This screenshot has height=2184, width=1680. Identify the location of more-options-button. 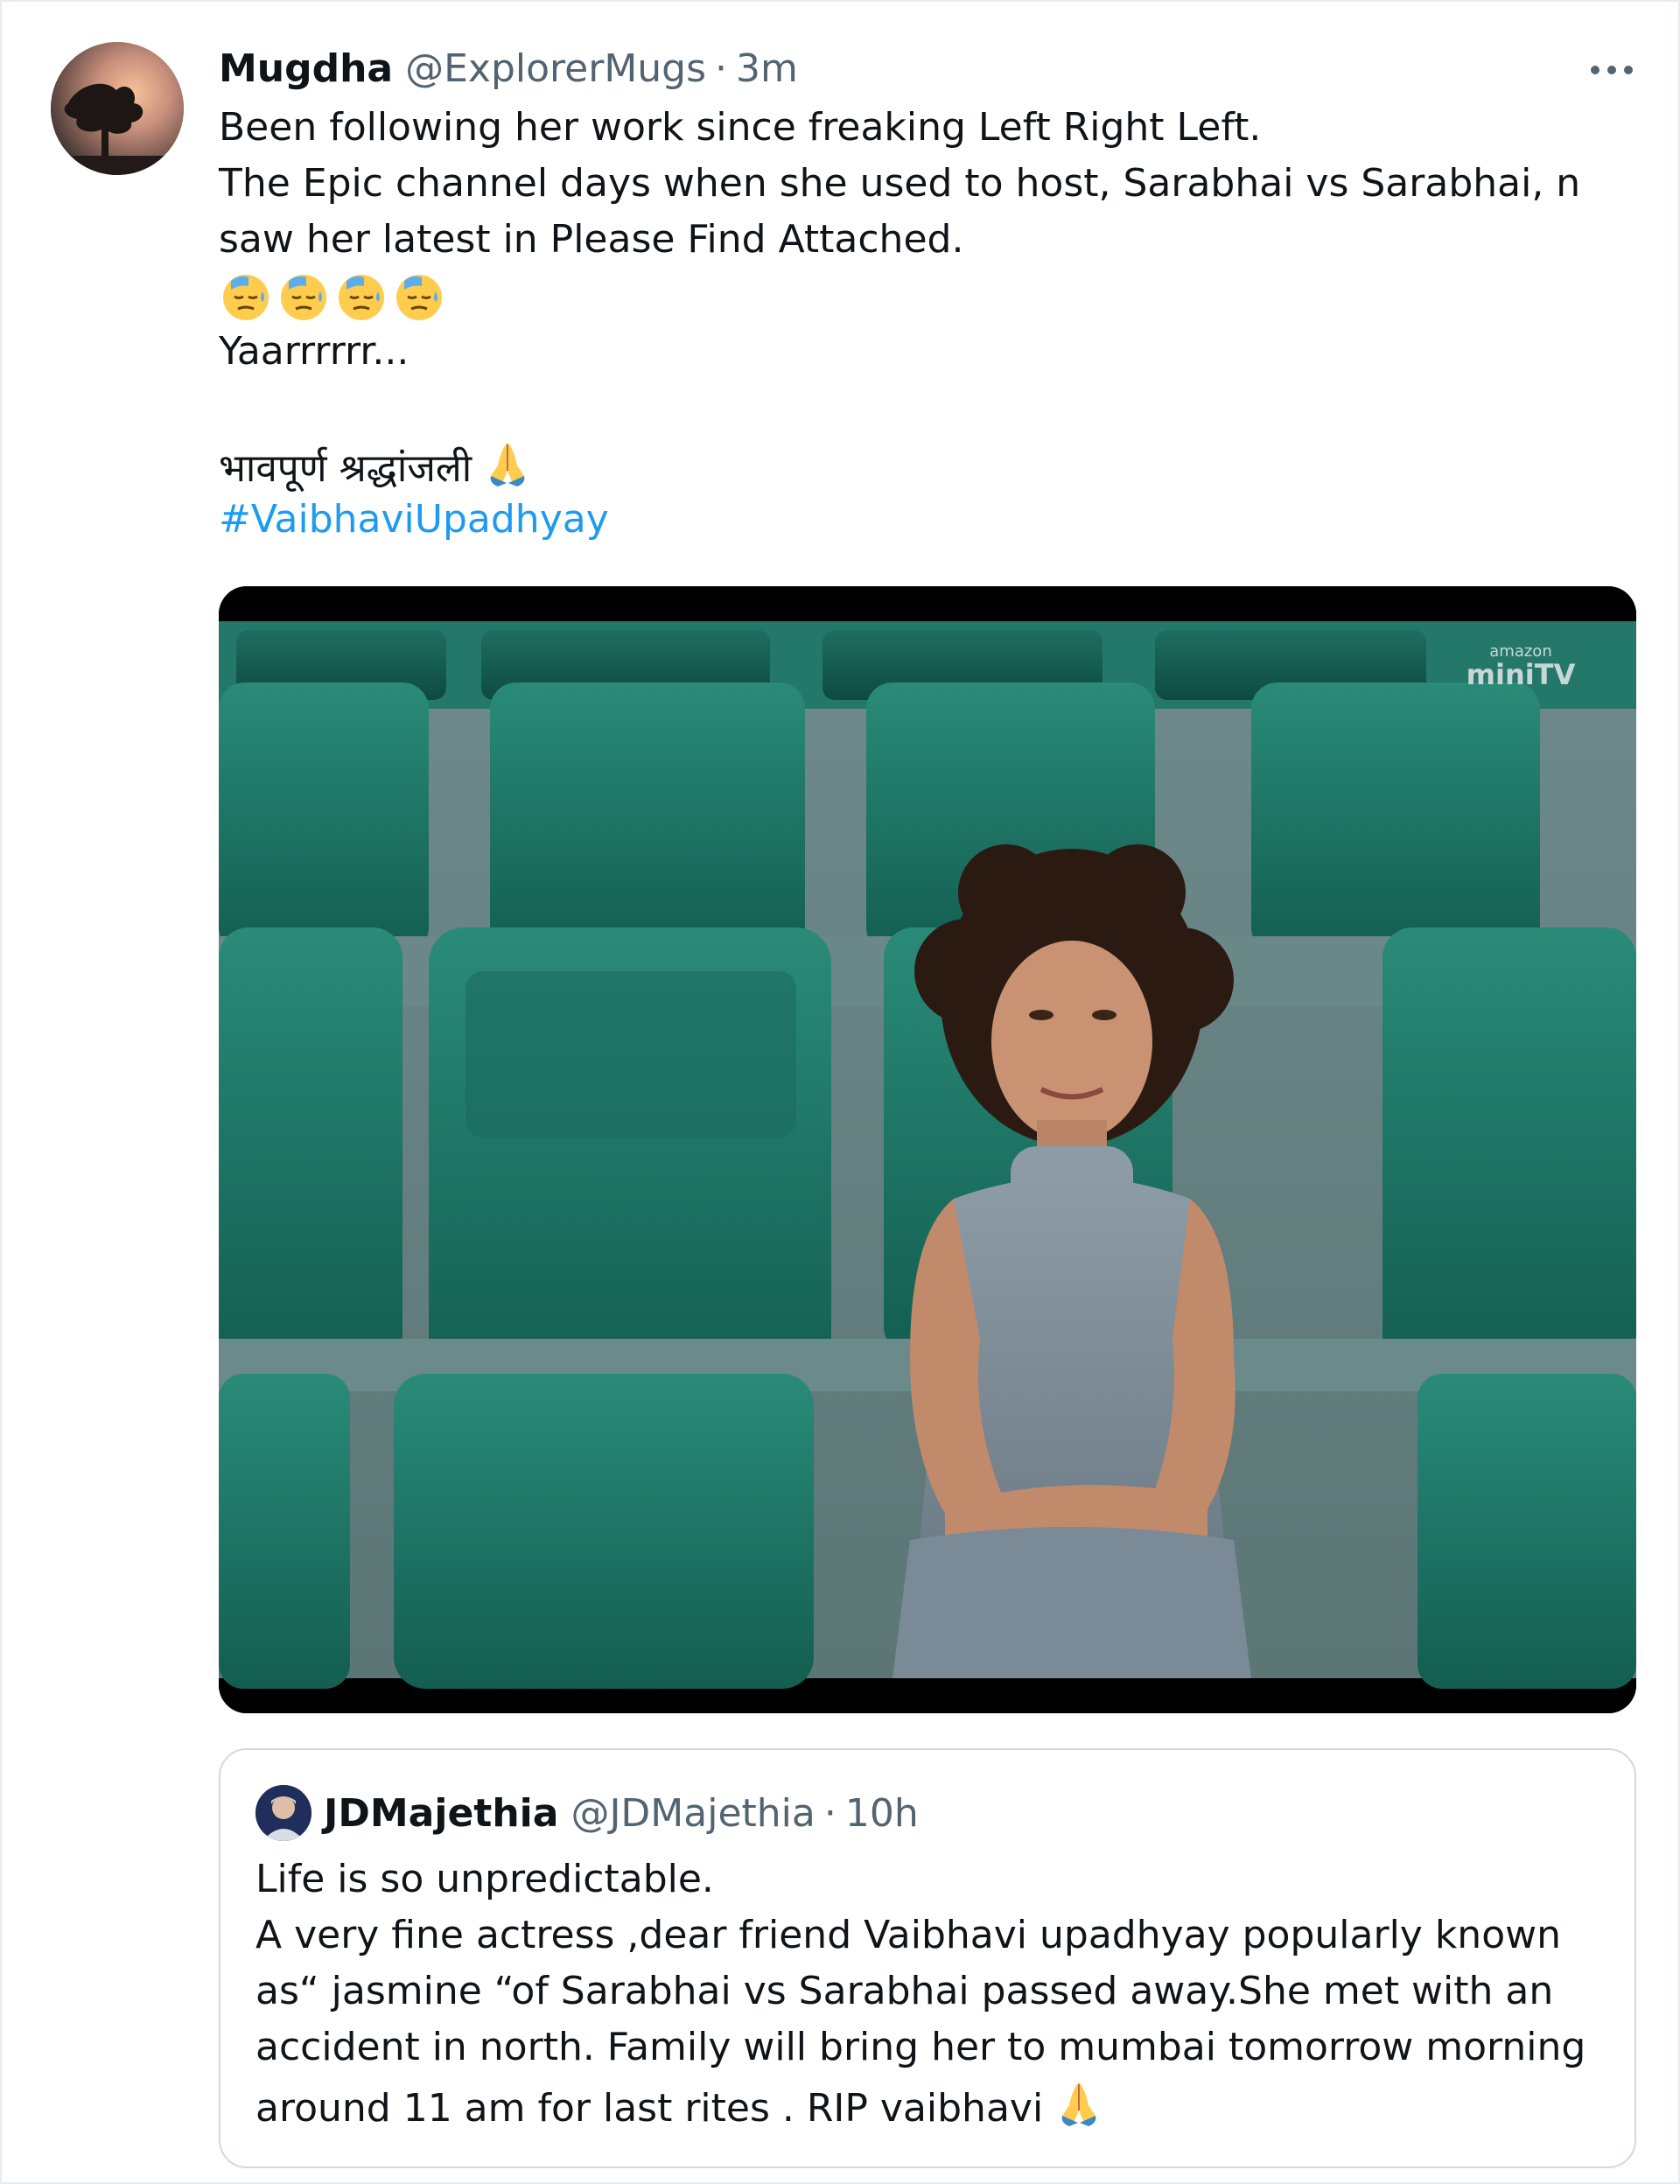
(1612, 70).